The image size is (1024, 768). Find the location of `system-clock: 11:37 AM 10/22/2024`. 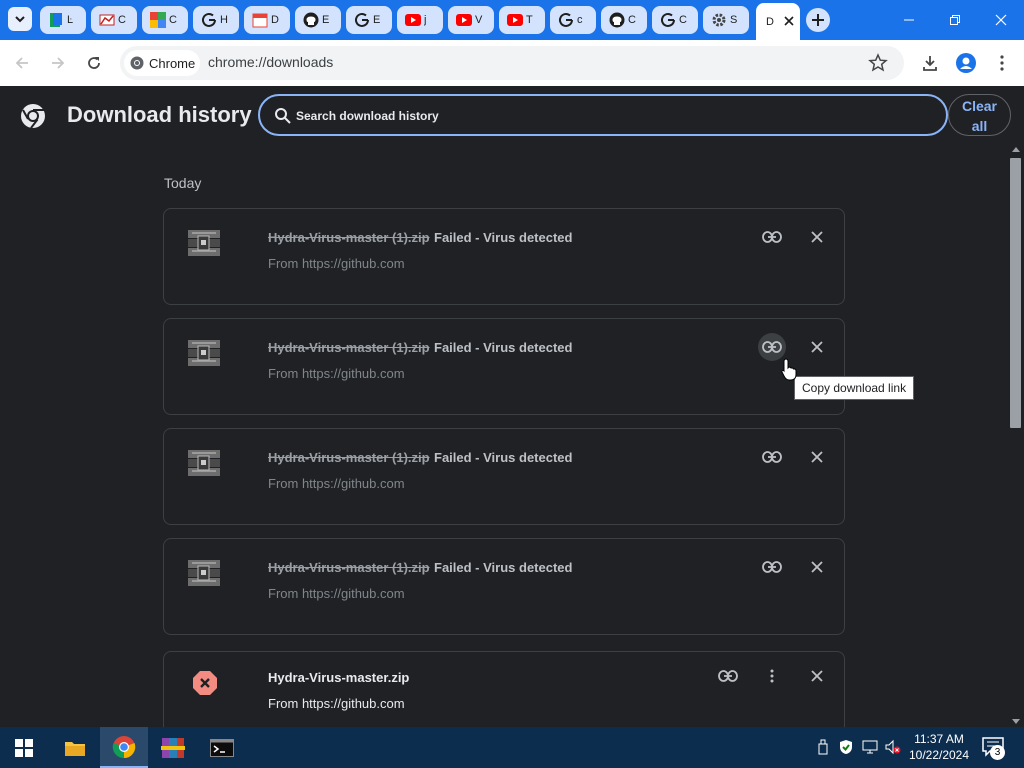

system-clock: 11:37 AM 10/22/2024 is located at coordinates (939, 747).